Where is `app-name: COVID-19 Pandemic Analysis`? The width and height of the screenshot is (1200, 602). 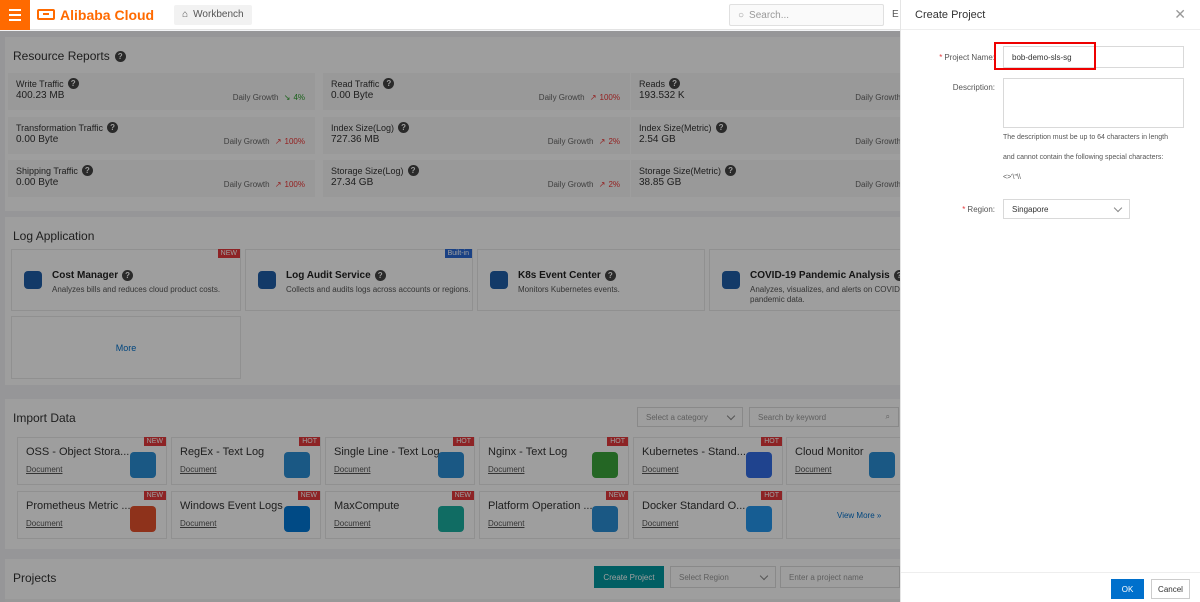
app-name: COVID-19 Pandemic Analysis is located at coordinates (820, 275).